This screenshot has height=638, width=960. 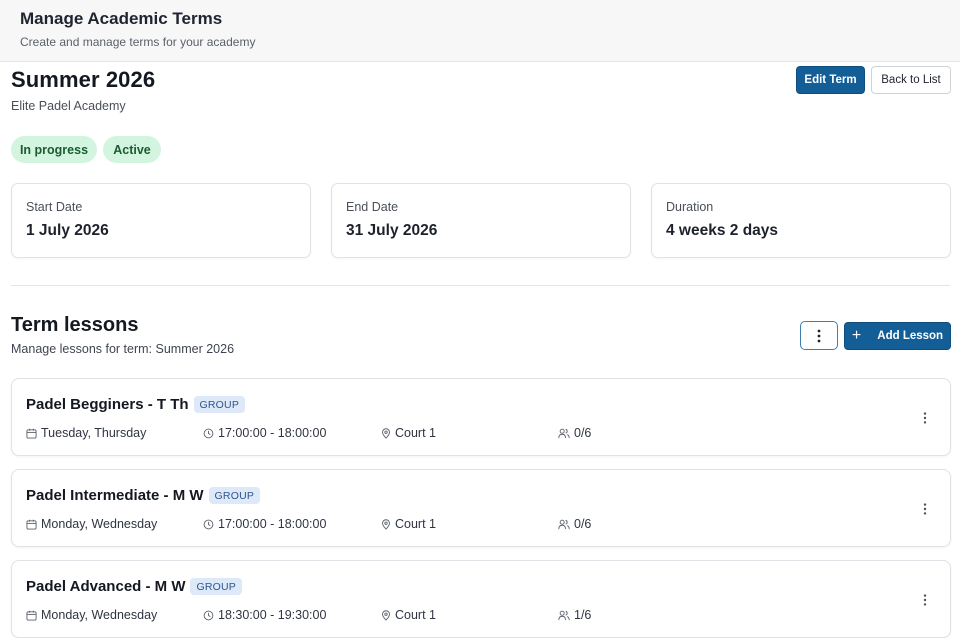 I want to click on edit-term-button: Edit Term, so click(x=830, y=80).